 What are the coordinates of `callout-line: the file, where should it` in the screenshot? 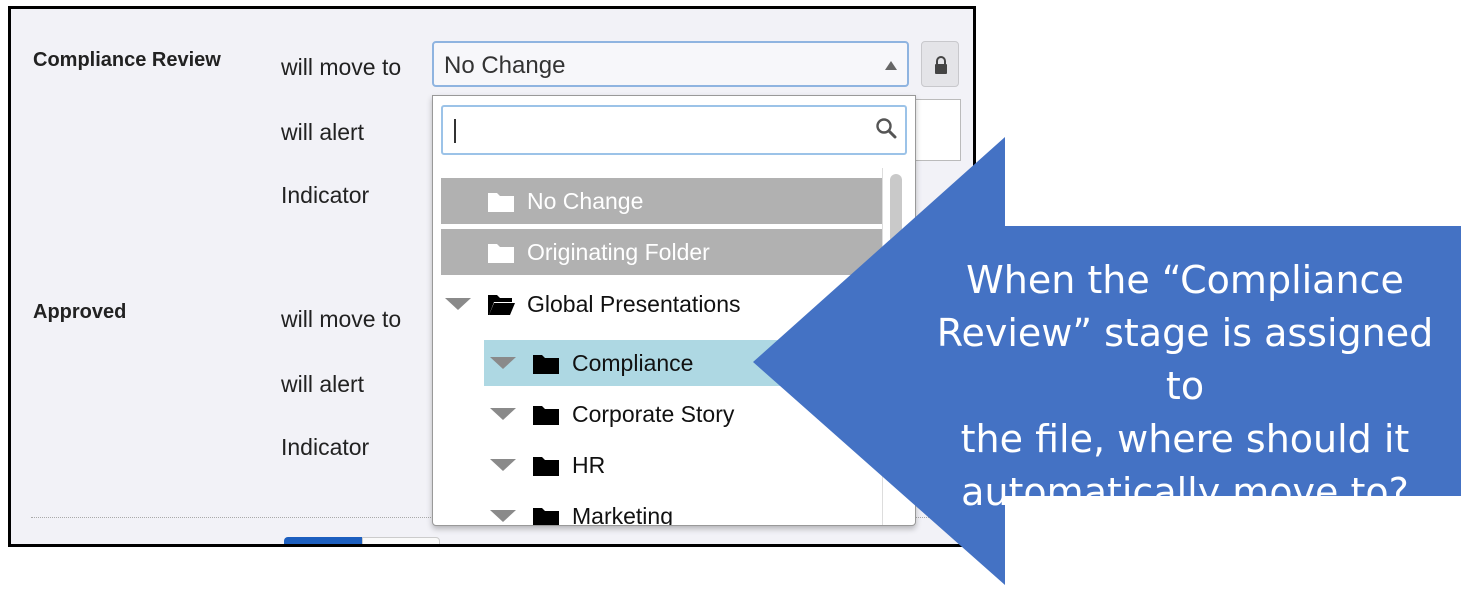 It's located at (1185, 439).